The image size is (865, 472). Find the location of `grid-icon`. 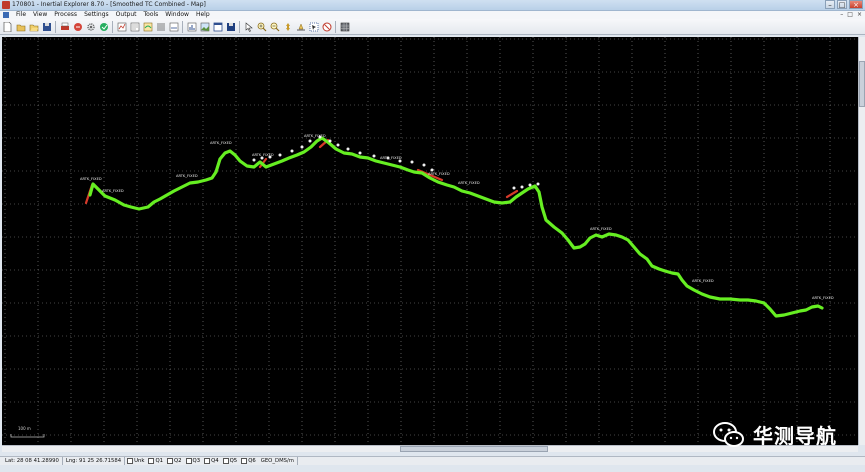

grid-icon is located at coordinates (344, 26).